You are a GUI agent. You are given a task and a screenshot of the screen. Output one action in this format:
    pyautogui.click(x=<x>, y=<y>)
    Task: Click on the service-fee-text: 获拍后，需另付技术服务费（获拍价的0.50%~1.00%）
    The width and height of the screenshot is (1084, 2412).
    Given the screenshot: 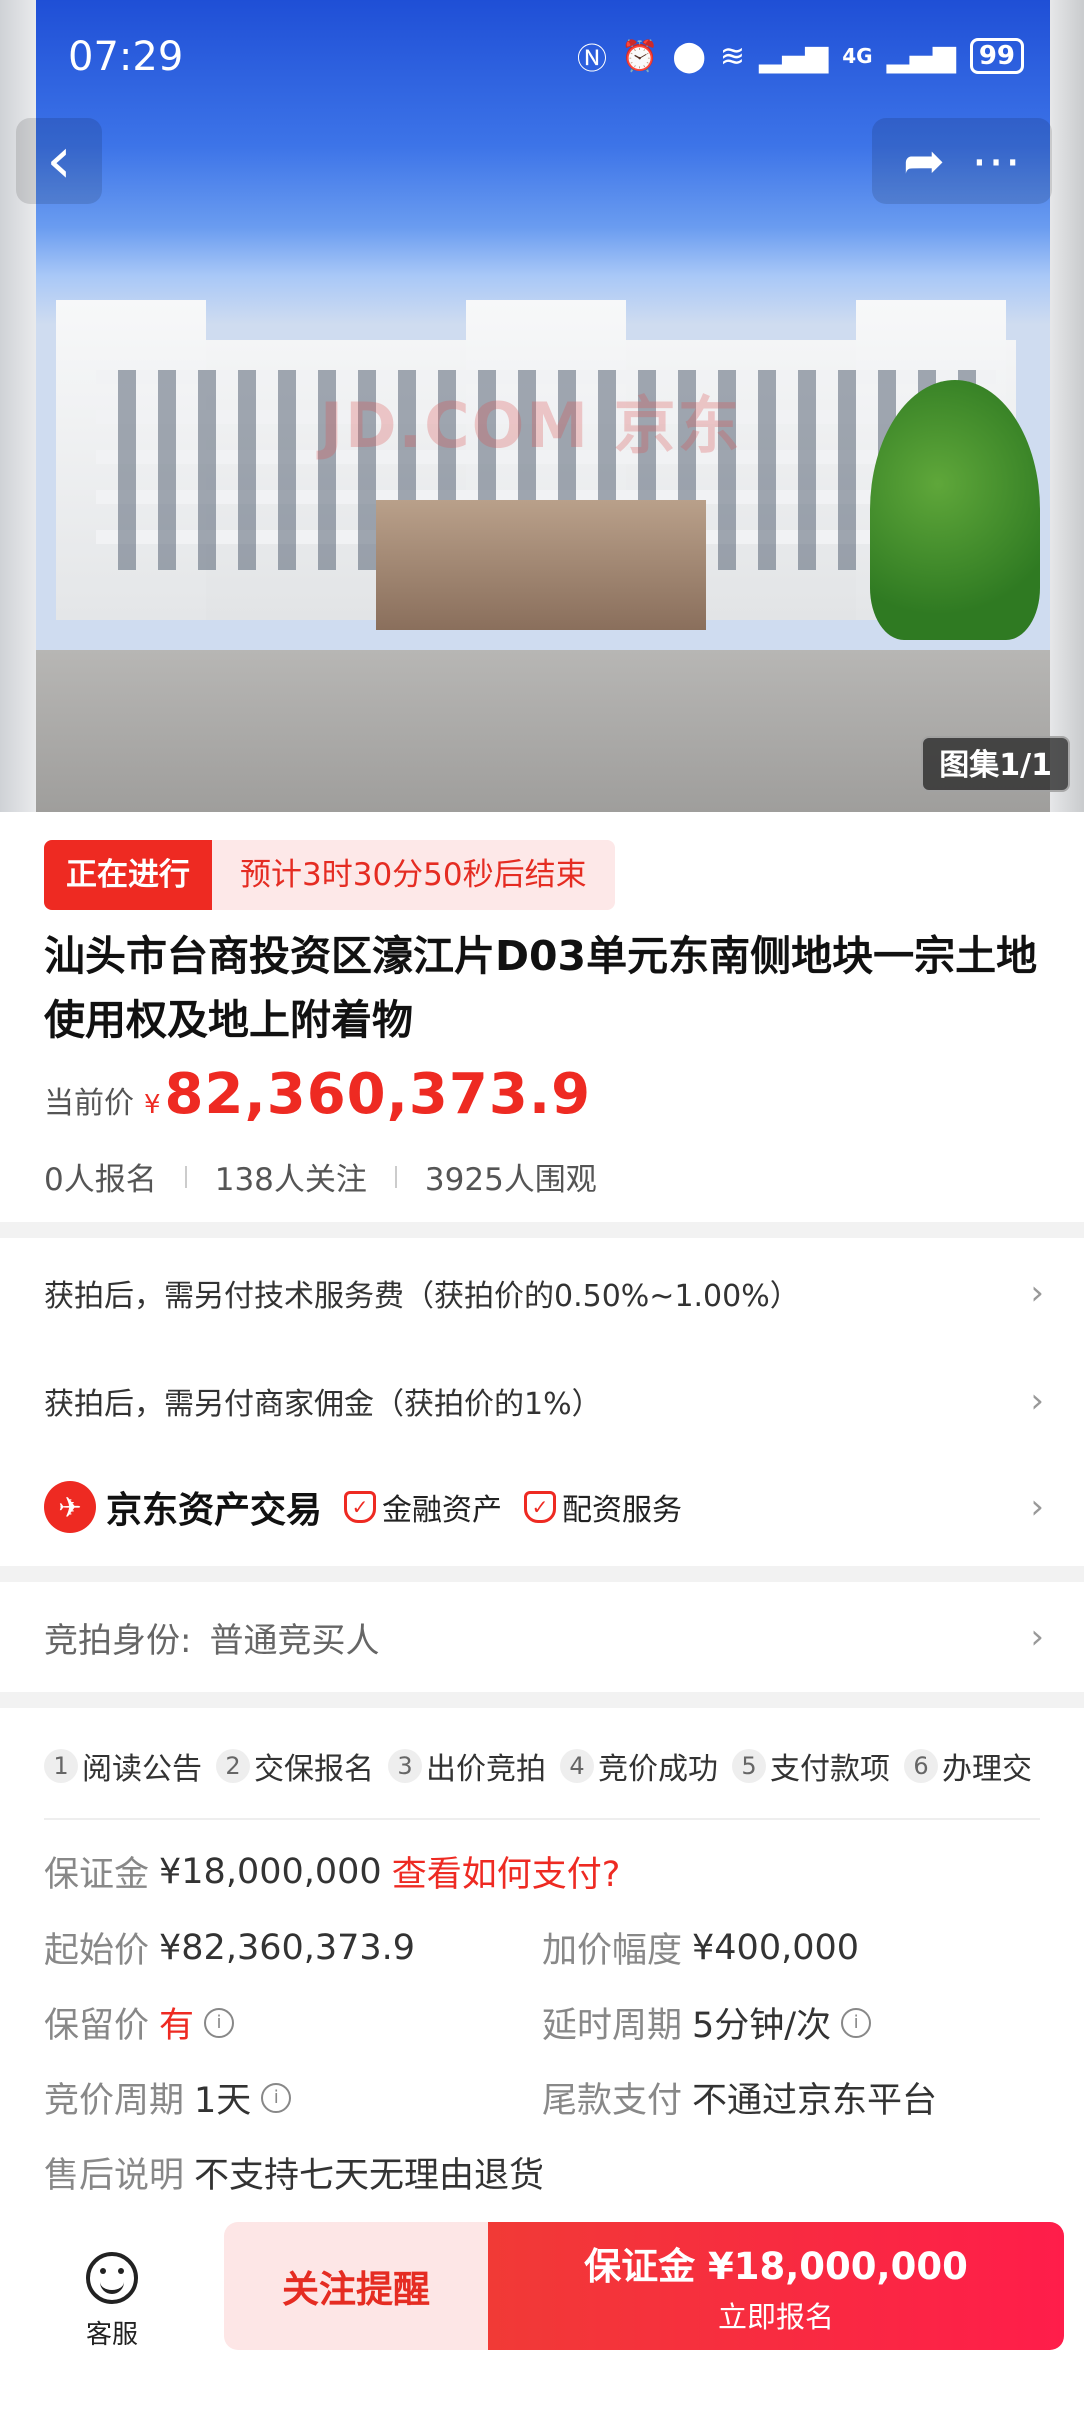 What is the action you would take?
    pyautogui.click(x=422, y=1296)
    